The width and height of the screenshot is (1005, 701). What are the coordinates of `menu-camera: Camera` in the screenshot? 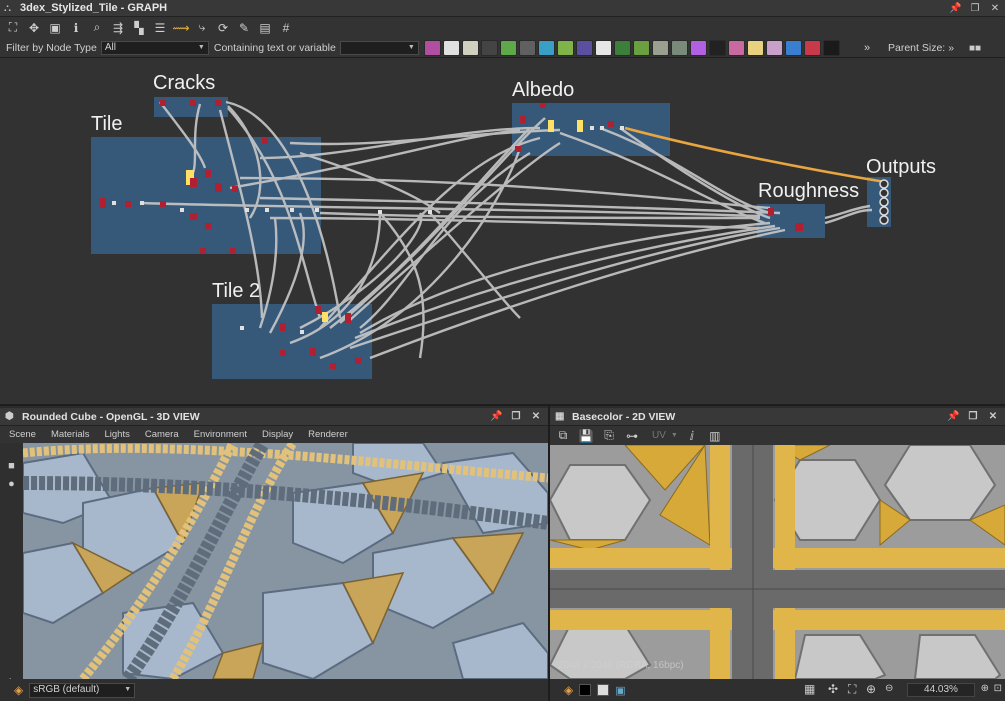 It's located at (162, 434).